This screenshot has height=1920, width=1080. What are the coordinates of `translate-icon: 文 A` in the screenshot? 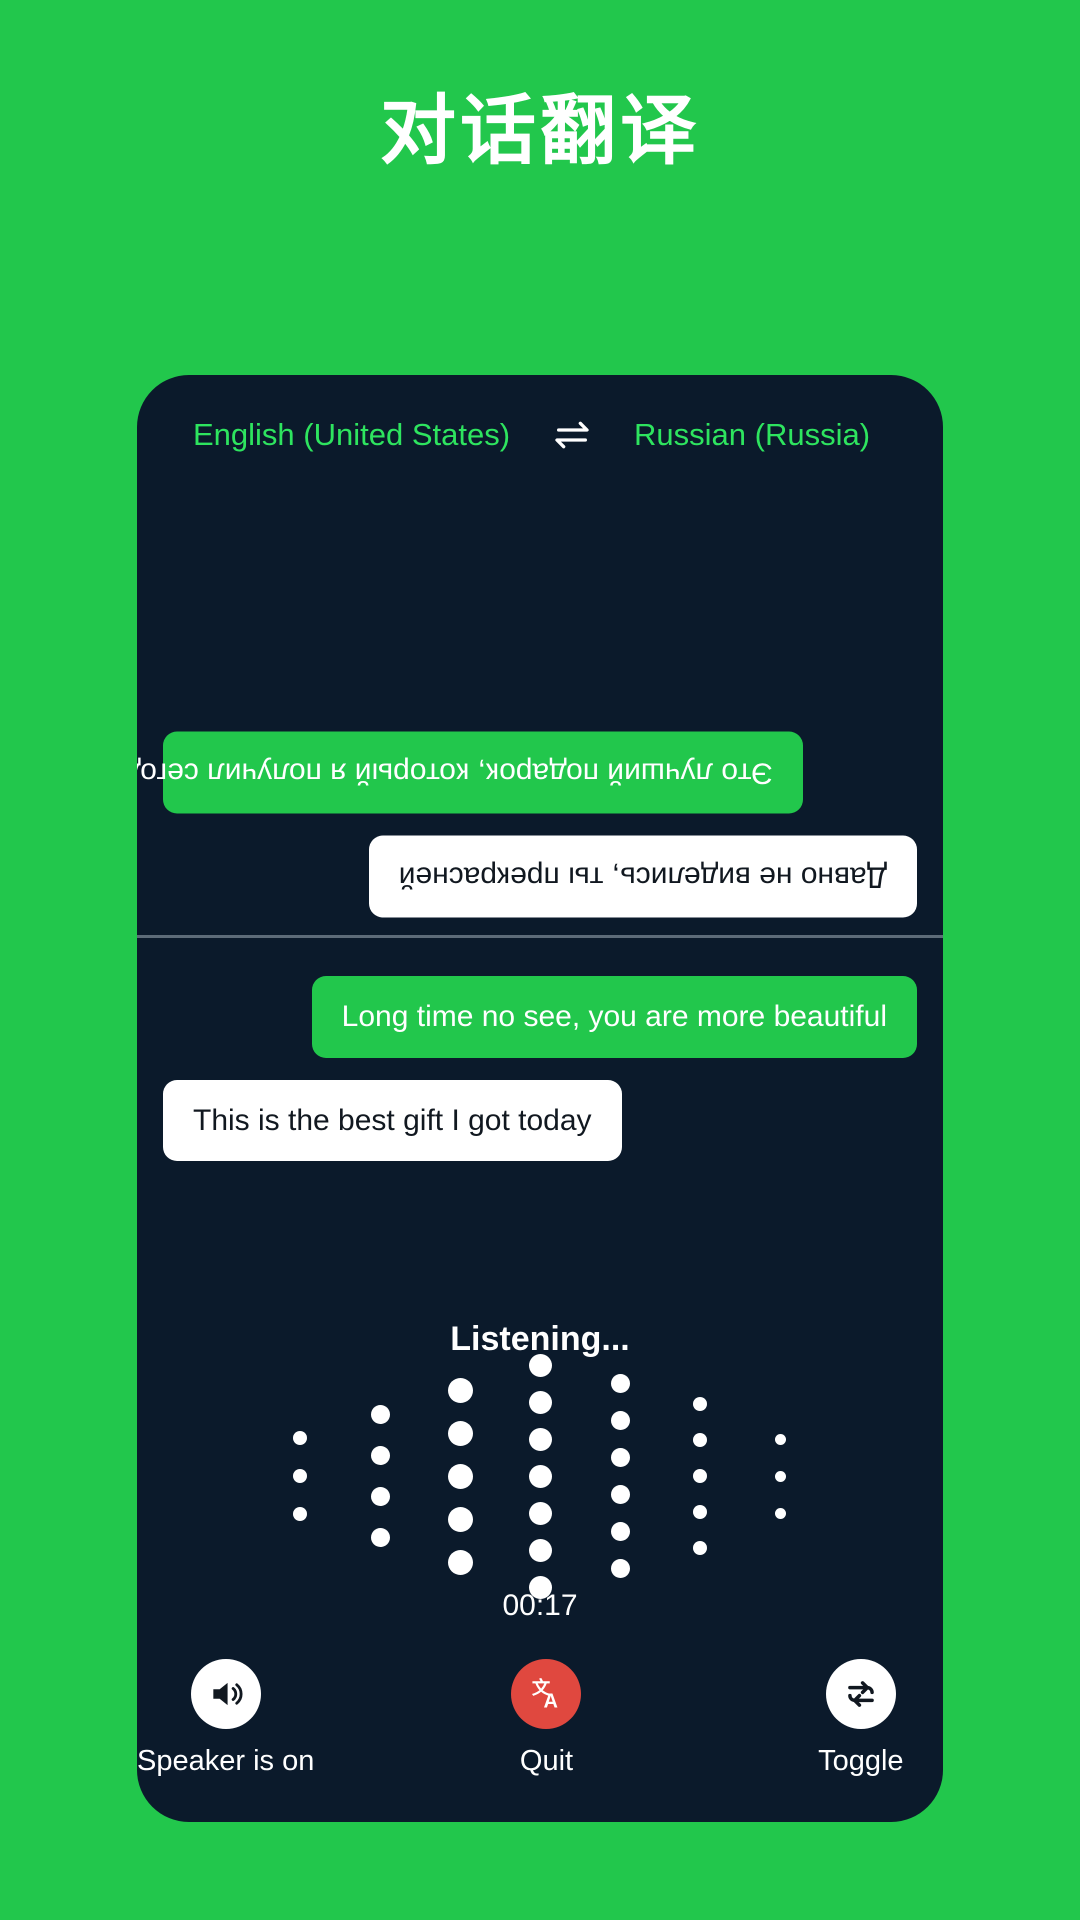 It's located at (546, 1694).